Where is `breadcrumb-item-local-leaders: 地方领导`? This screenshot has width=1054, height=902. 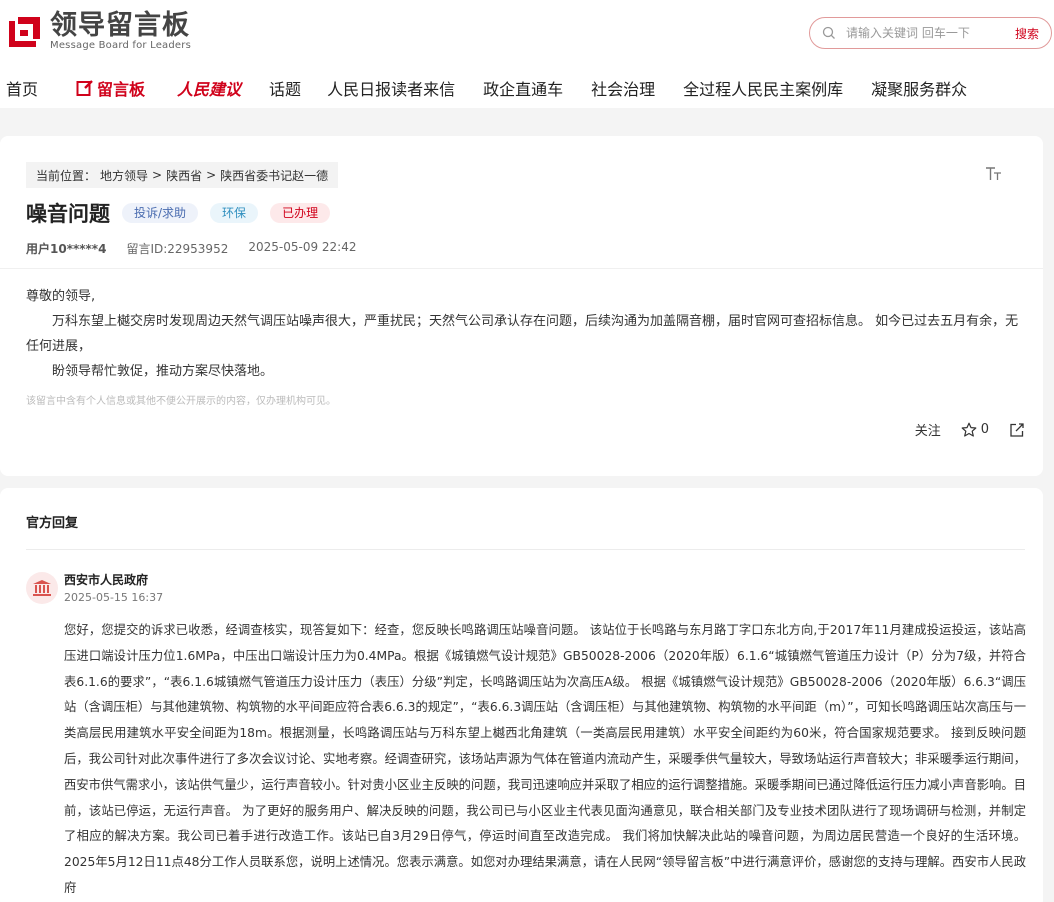 breadcrumb-item-local-leaders: 地方领导 is located at coordinates (124, 175).